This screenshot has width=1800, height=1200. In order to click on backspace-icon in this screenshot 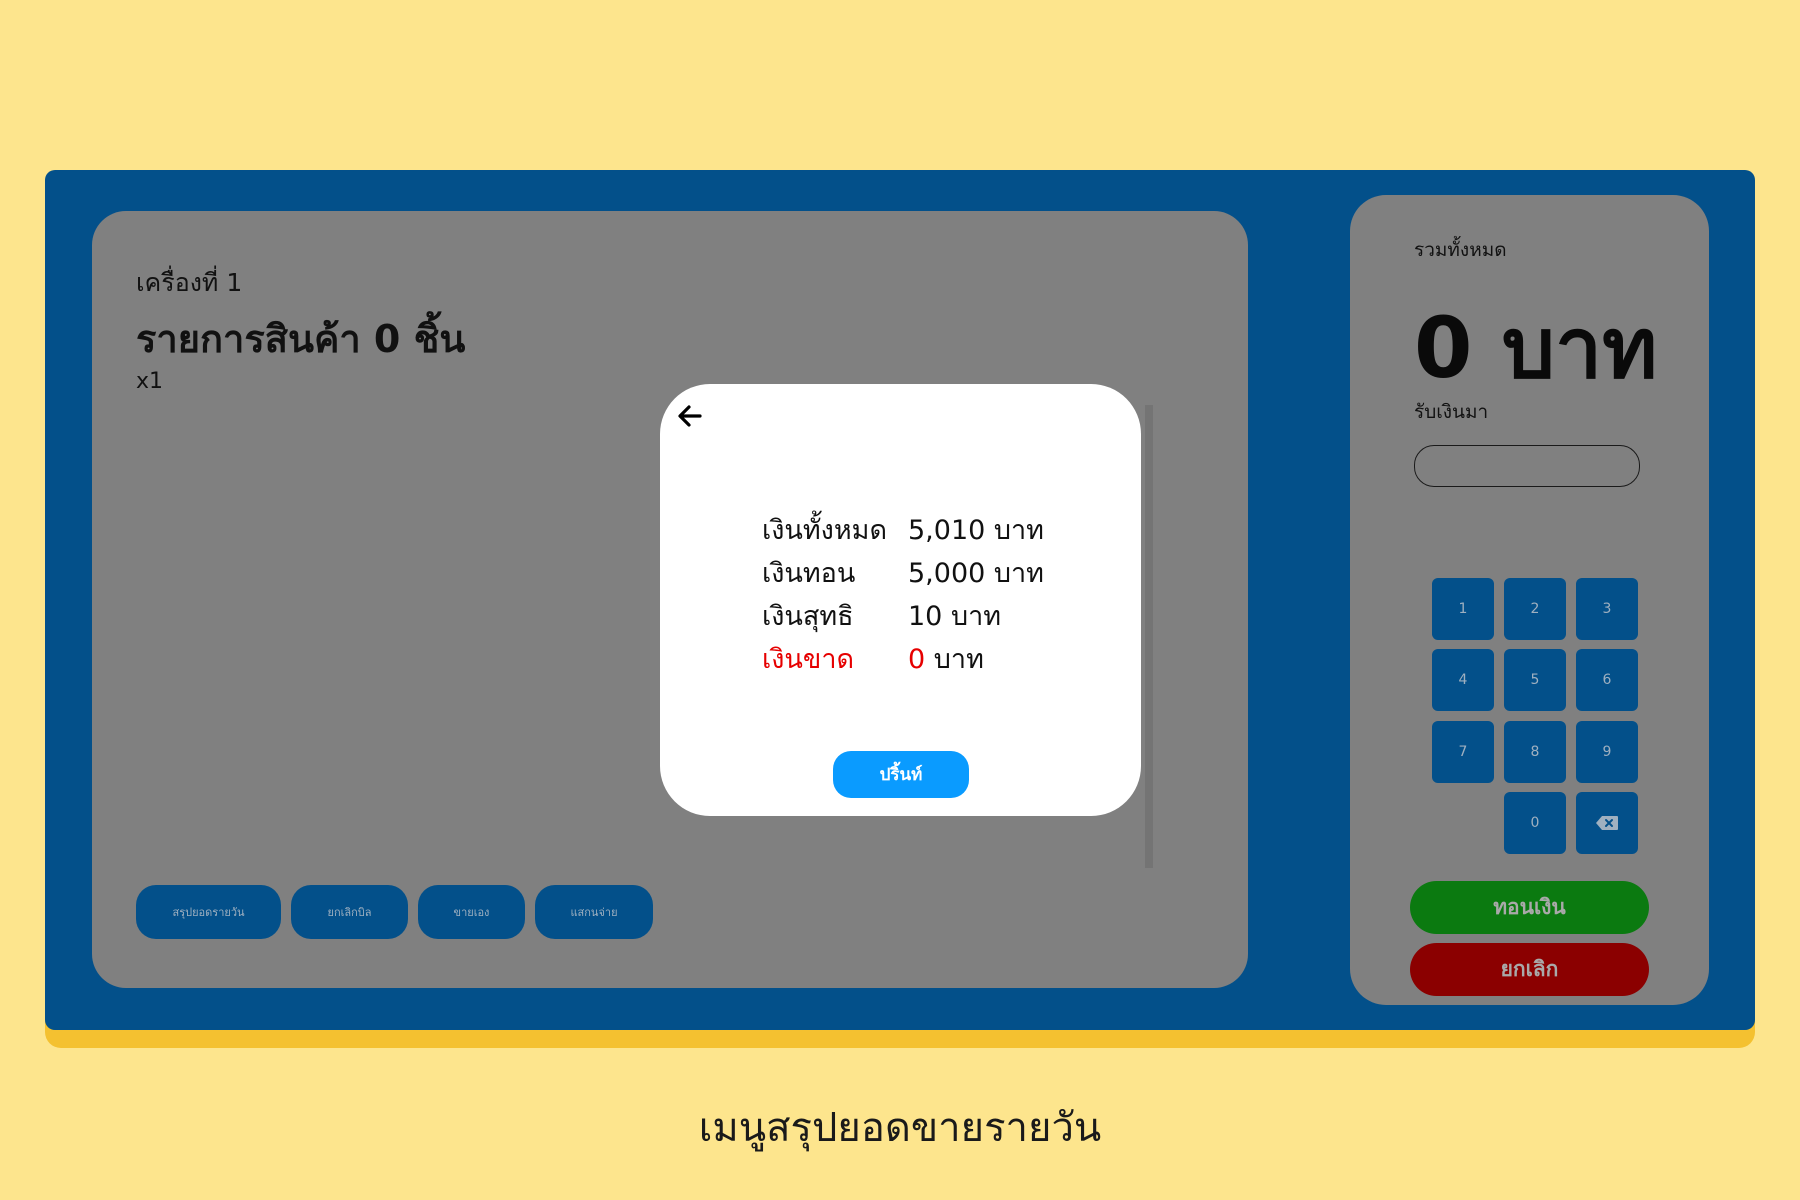, I will do `click(1607, 823)`.